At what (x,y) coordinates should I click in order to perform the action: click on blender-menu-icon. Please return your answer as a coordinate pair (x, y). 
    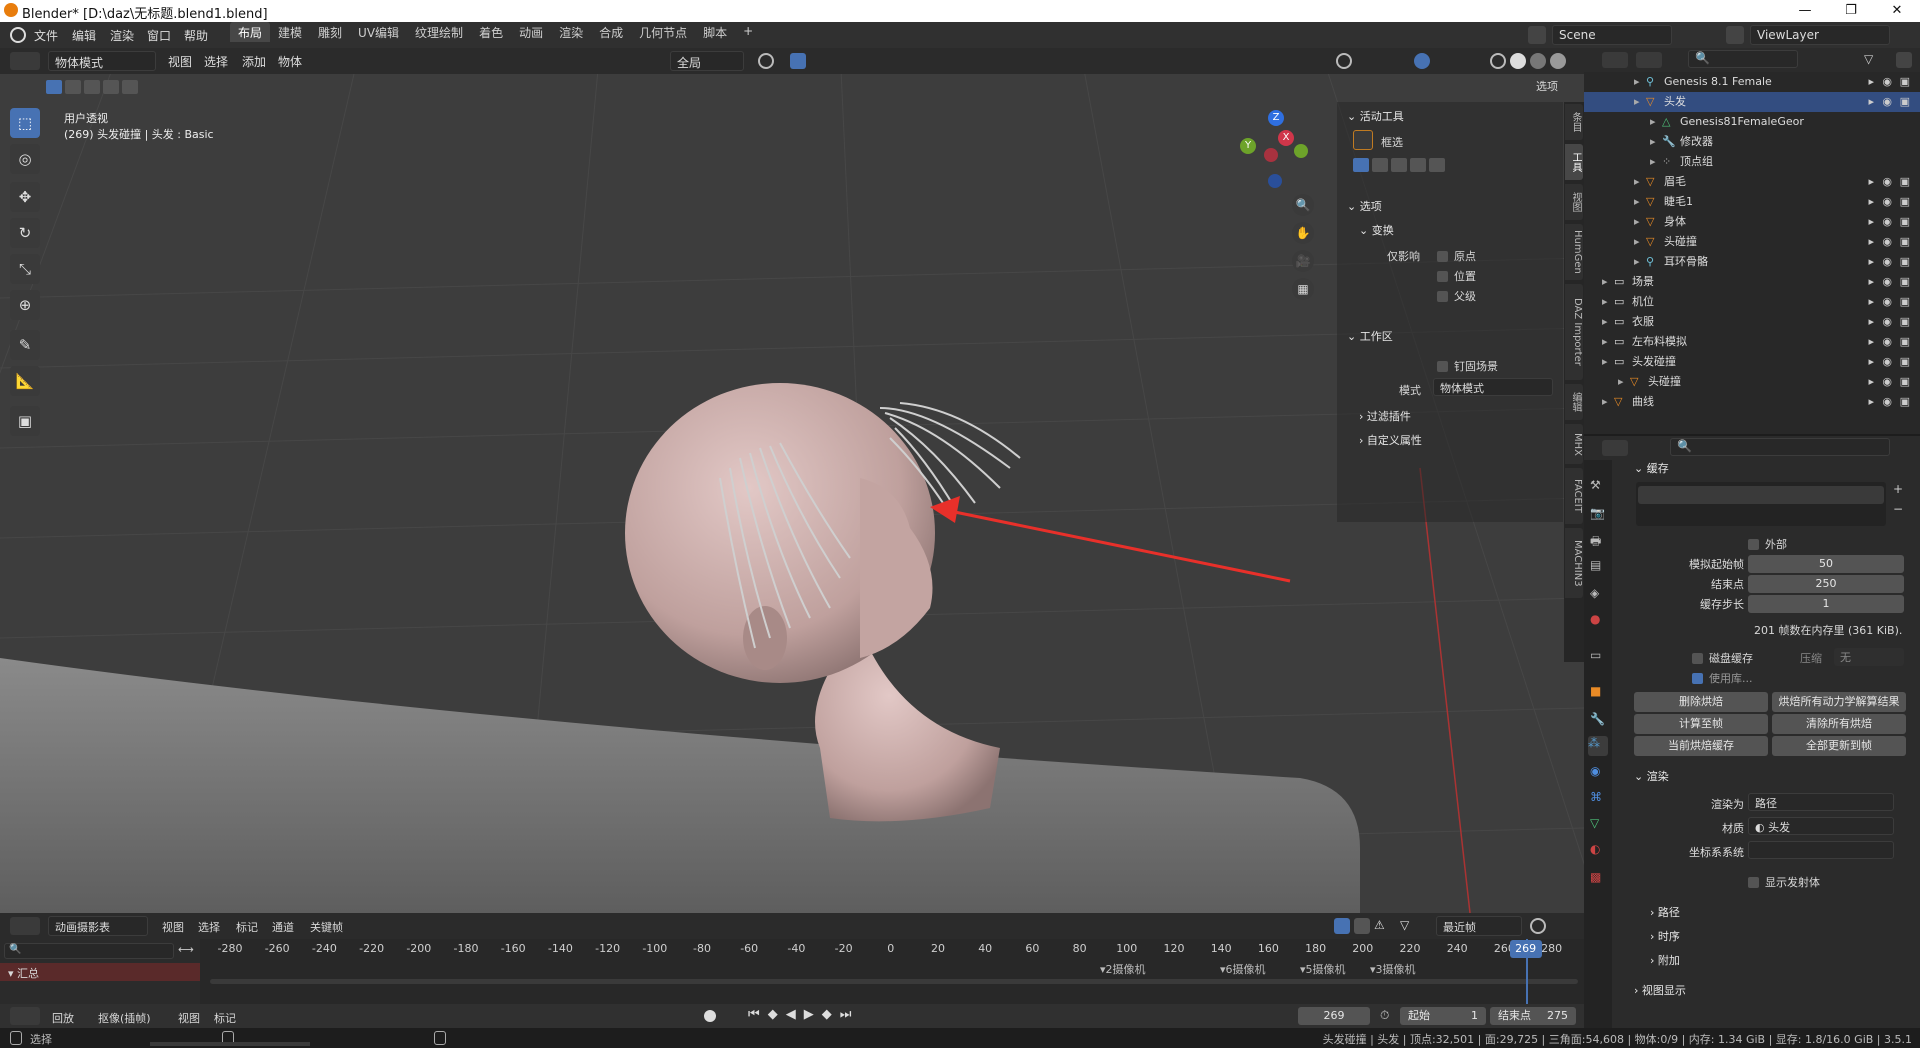
    Looking at the image, I should click on (18, 35).